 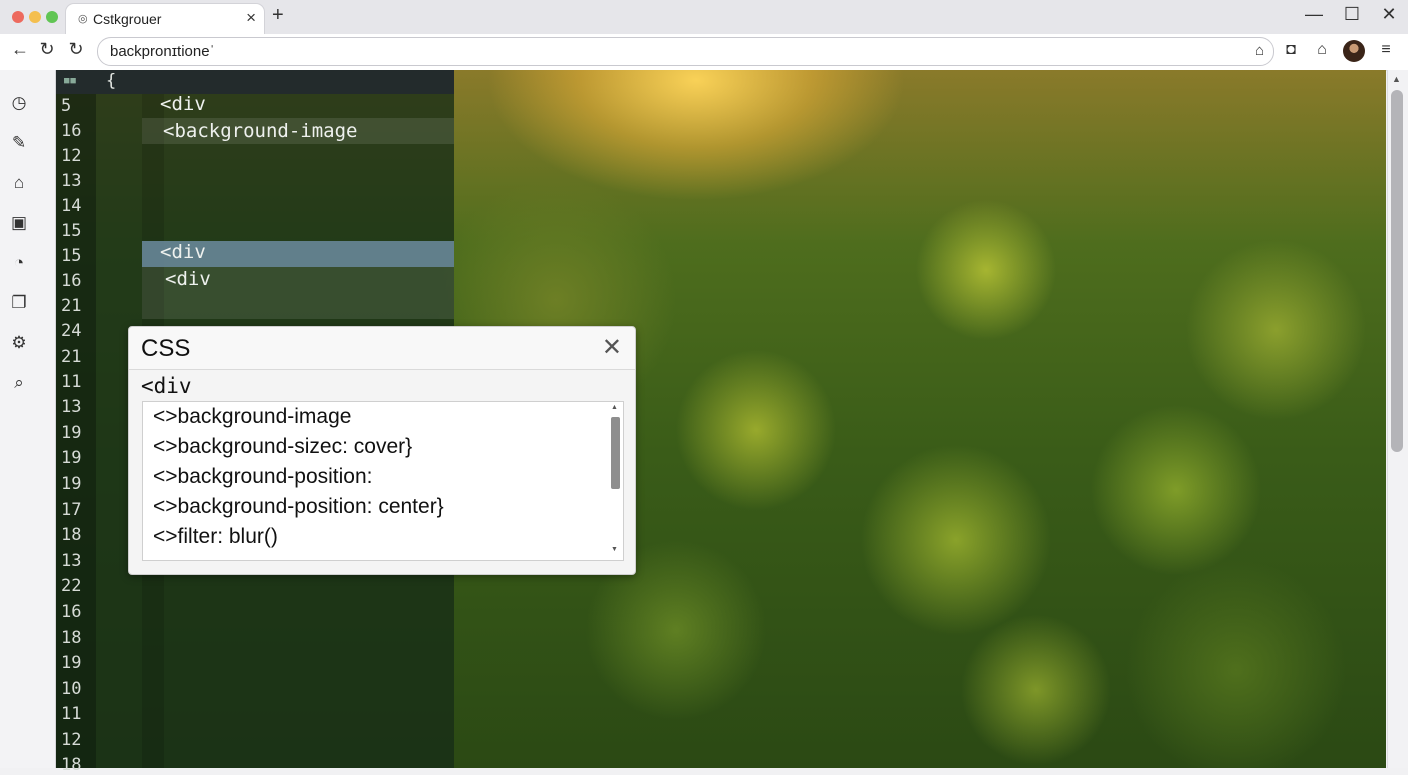 What do you see at coordinates (19, 223) in the screenshot?
I see `calendar-icon: ▣` at bounding box center [19, 223].